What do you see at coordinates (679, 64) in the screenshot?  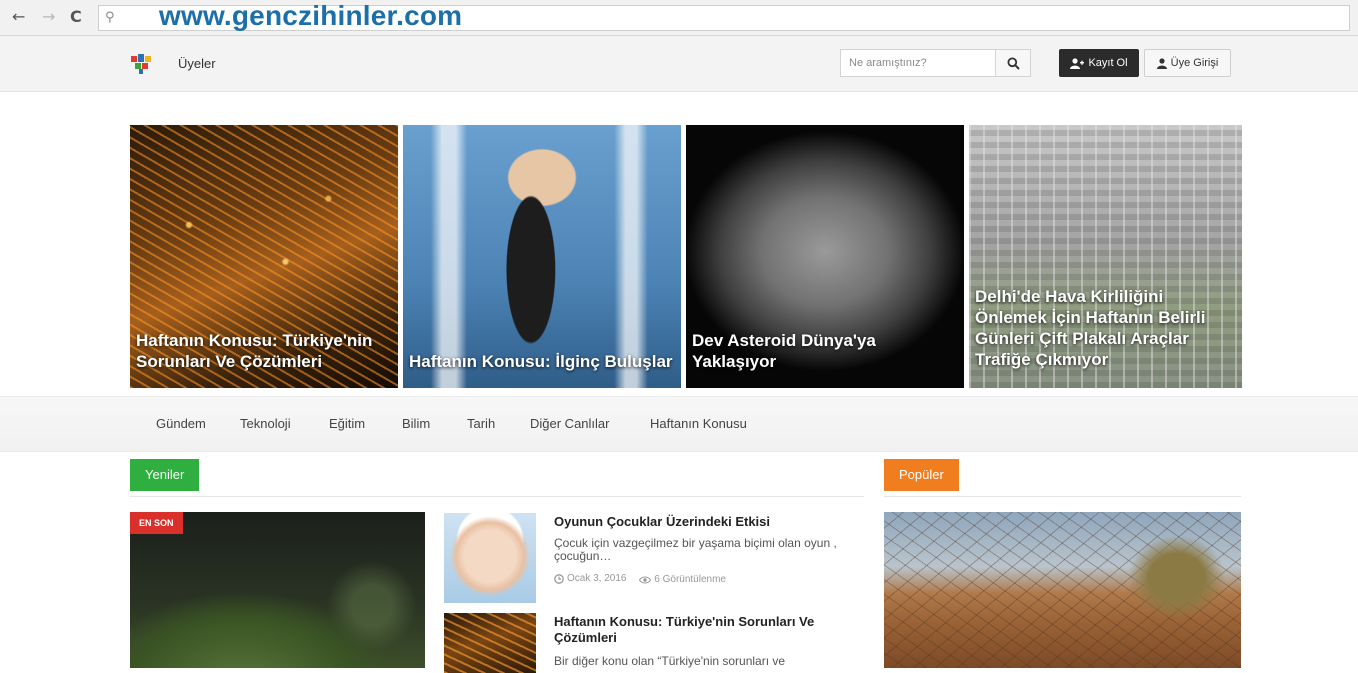 I see `site-header: Üyeler Kayıt Ol Üye Girişi` at bounding box center [679, 64].